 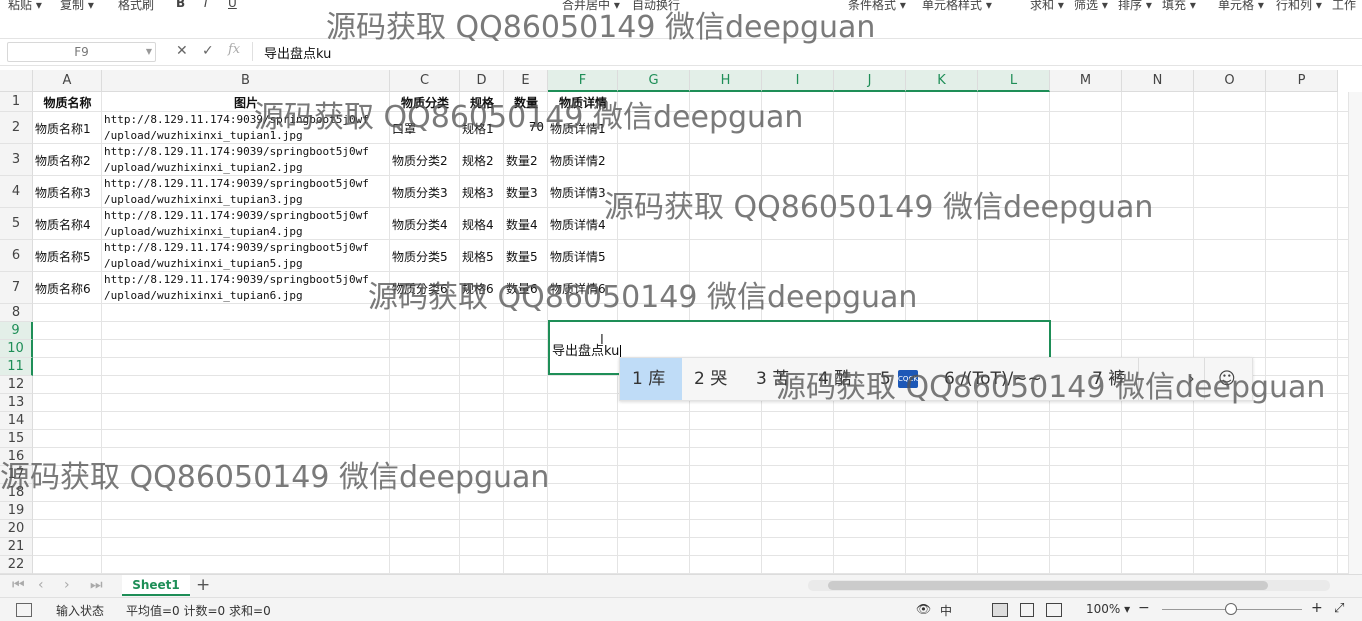 What do you see at coordinates (578, 288) in the screenshot?
I see `cell-detail: 物质详情6` at bounding box center [578, 288].